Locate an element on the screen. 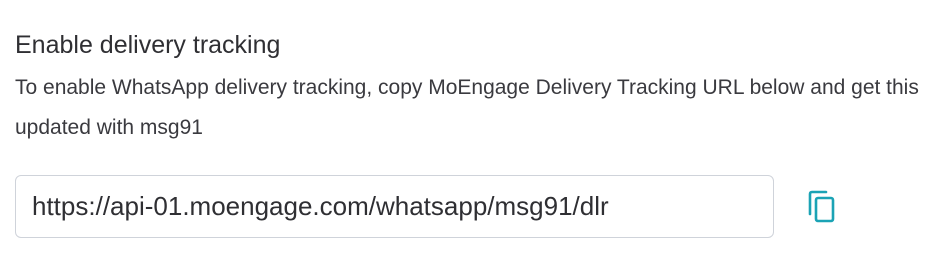  copy-icon is located at coordinates (821, 206).